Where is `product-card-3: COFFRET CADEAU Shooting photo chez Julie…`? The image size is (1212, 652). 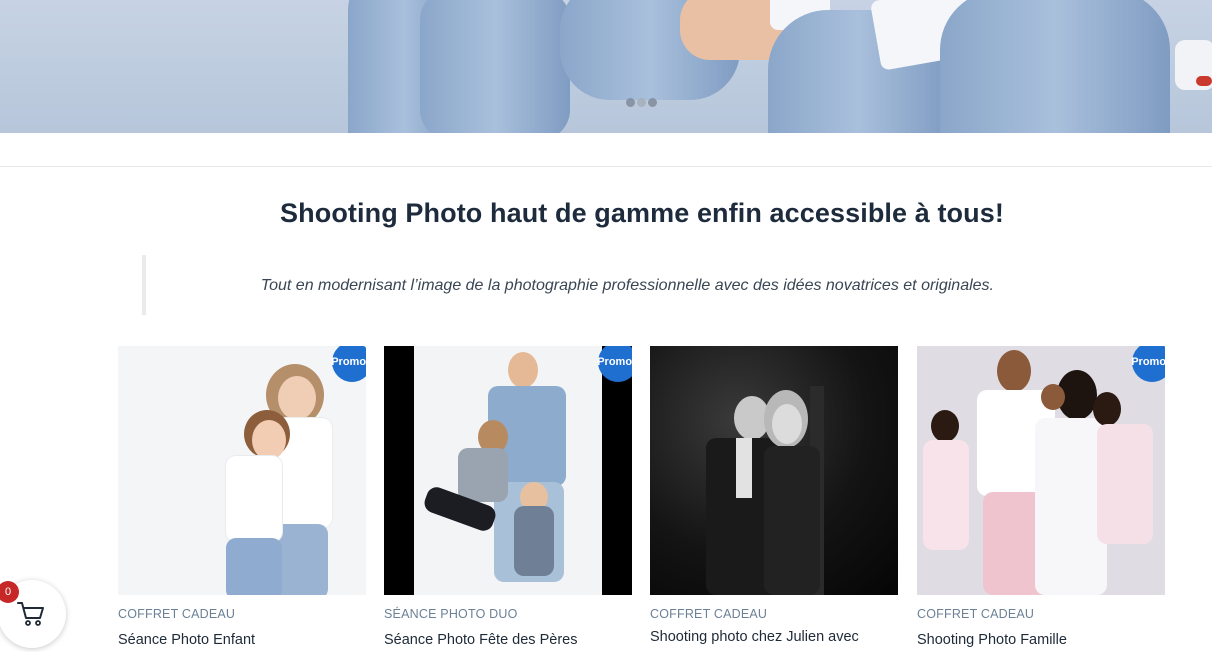 product-card-3: COFFRET CADEAU Shooting photo chez Julie… is located at coordinates (774, 495).